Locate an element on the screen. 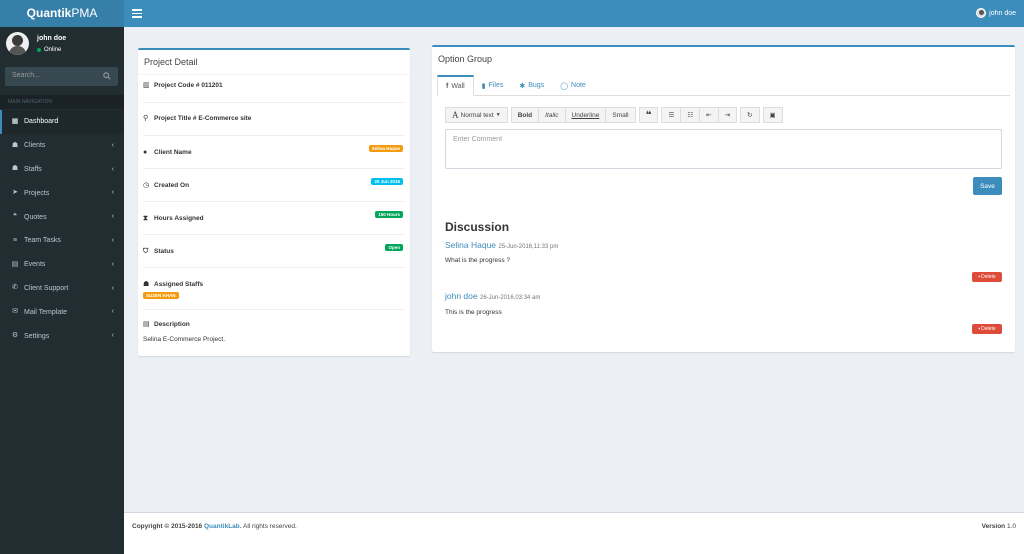 This screenshot has width=1024, height=554. font-style-dropdown: A Normal text ▼ is located at coordinates (476, 115).